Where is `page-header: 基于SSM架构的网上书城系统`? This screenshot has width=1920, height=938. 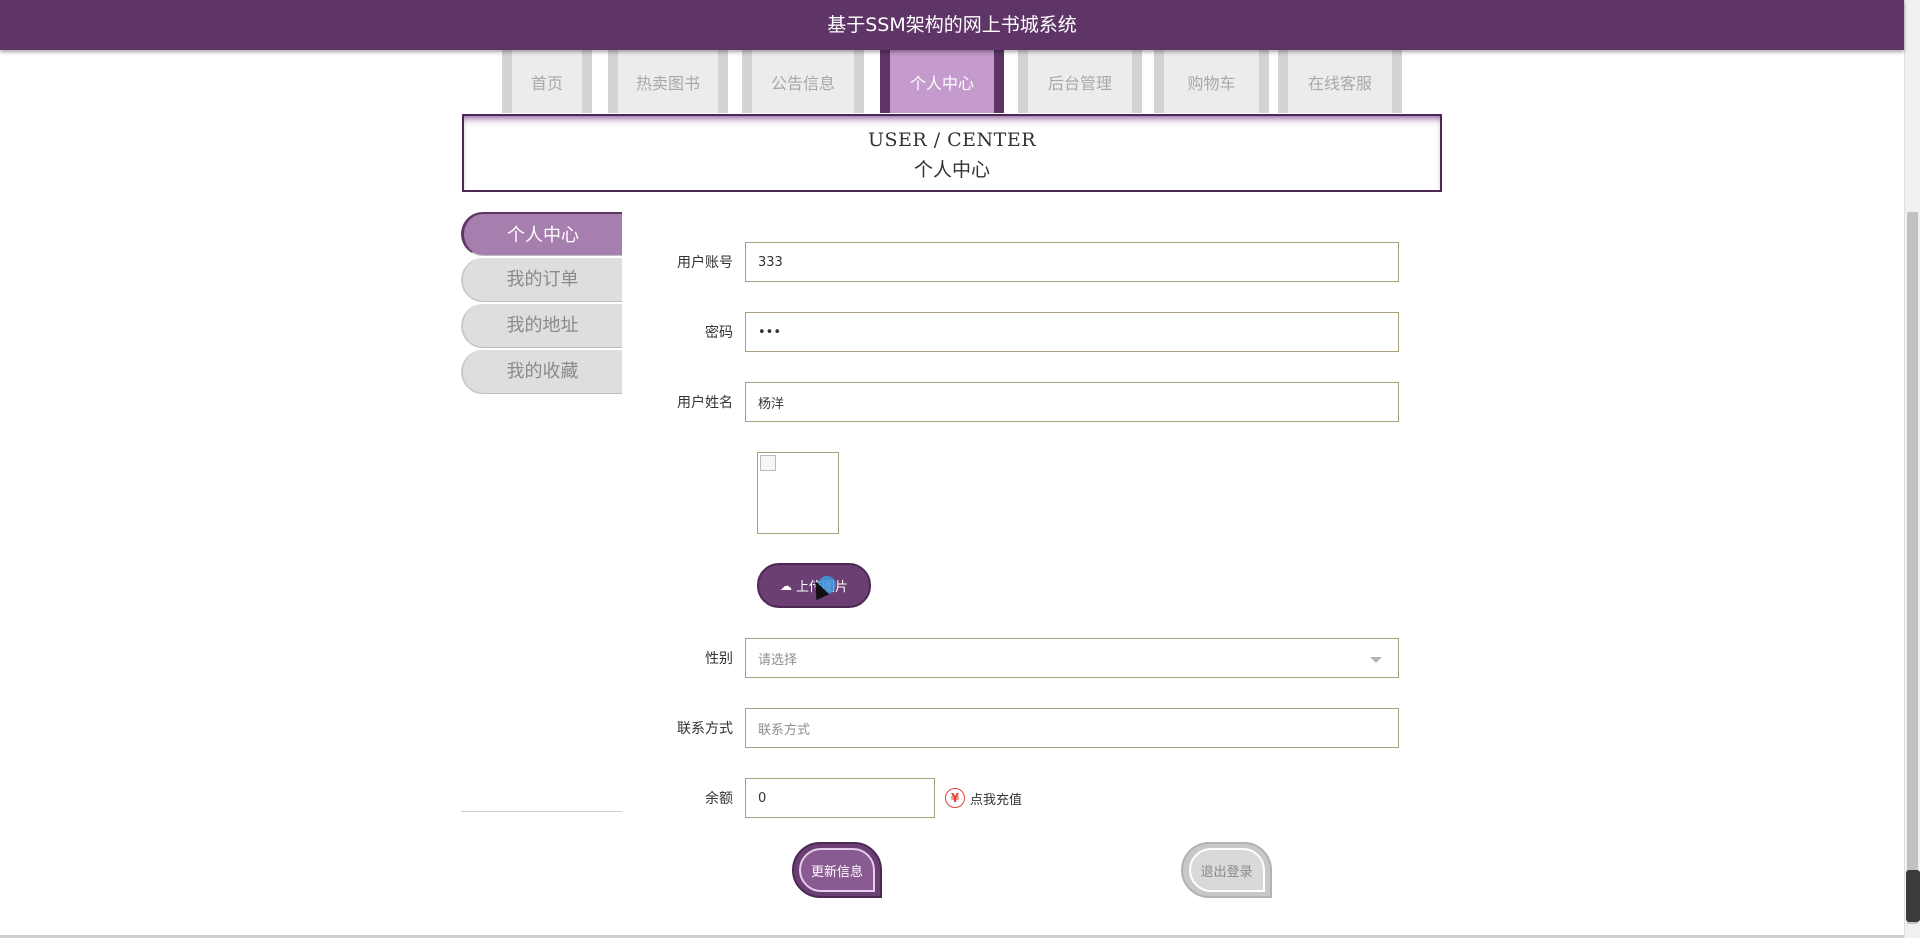 page-header: 基于SSM架构的网上书城系统 is located at coordinates (952, 25).